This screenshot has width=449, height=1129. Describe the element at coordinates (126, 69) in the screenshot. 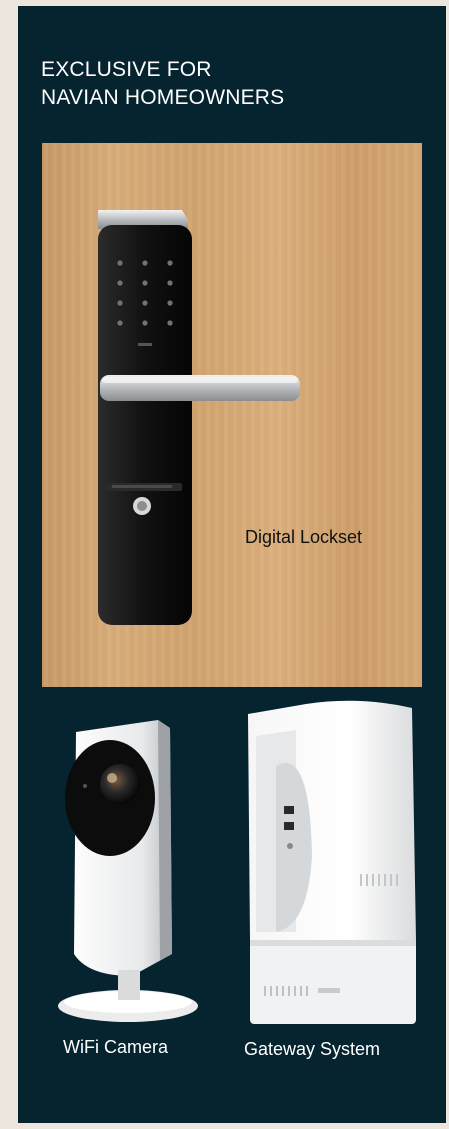

I see `heading-line-1: EXCLUSIVE FOR` at that location.